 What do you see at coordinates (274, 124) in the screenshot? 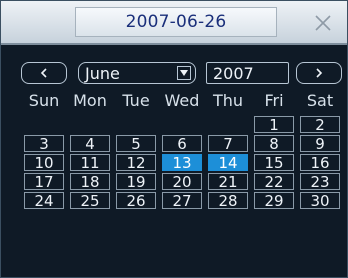
I see `day-cell: 1` at bounding box center [274, 124].